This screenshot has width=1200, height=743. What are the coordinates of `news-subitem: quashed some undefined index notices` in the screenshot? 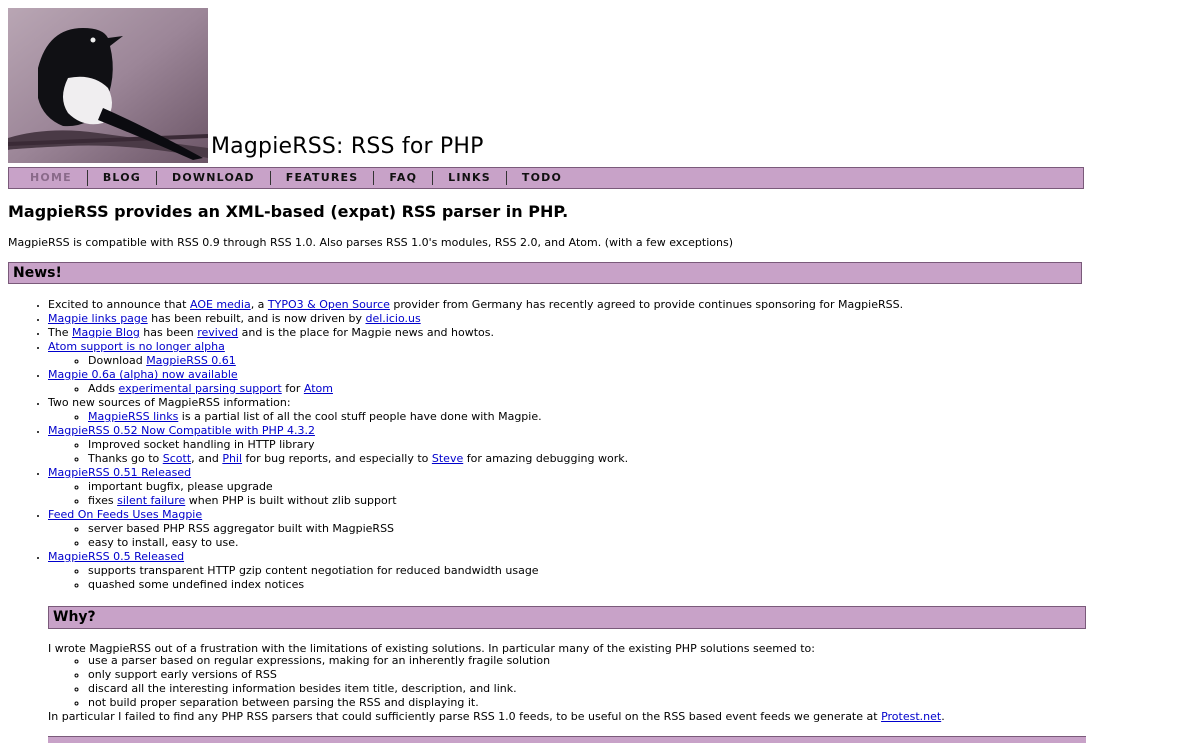 It's located at (618, 585).